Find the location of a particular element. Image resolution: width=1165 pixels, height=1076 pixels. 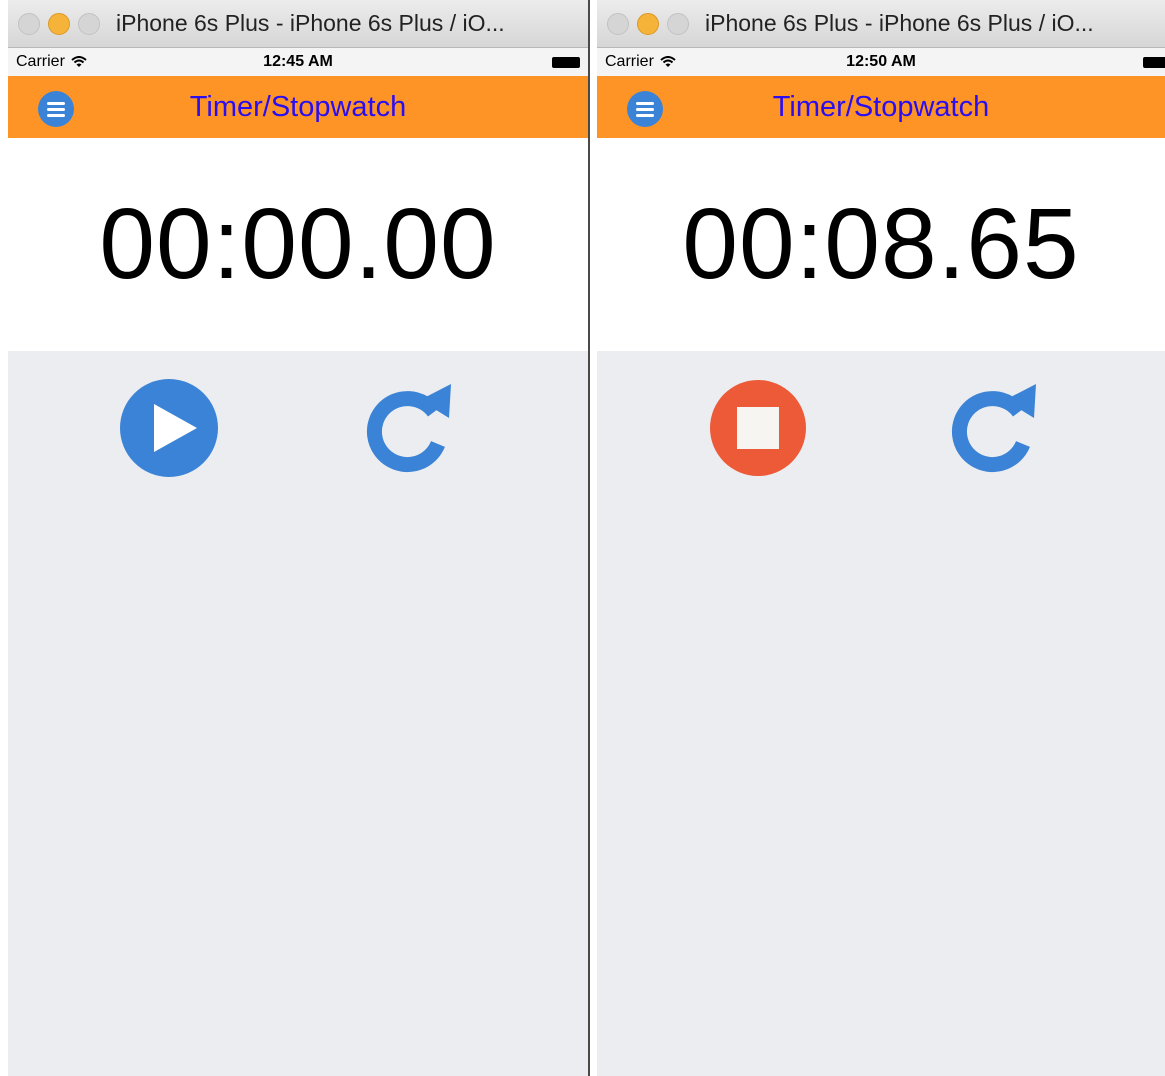

start-button is located at coordinates (169, 428).